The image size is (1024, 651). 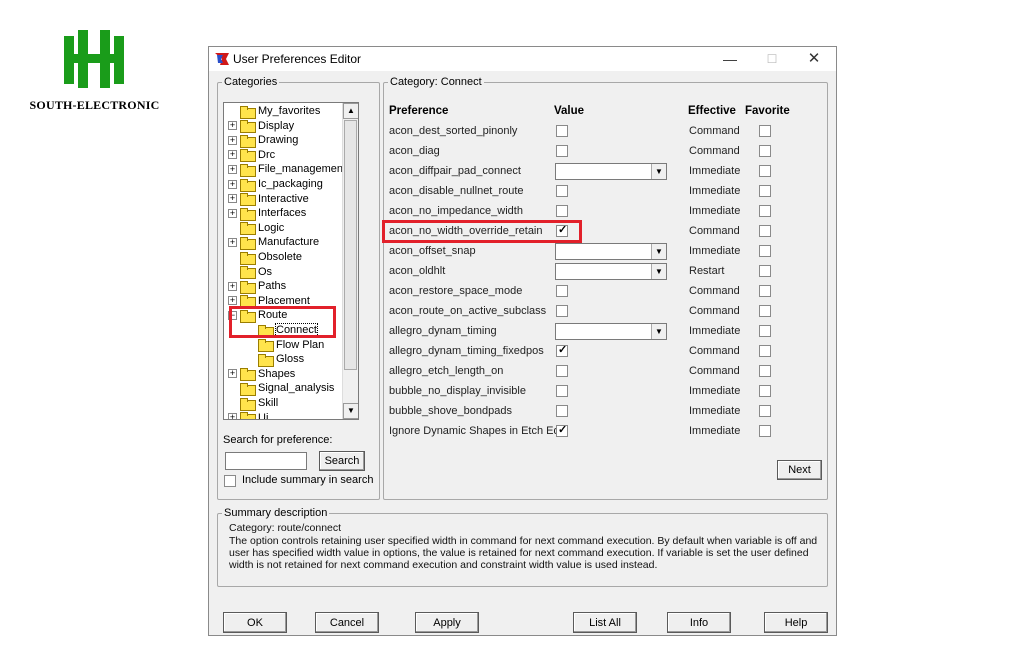 What do you see at coordinates (222, 59) in the screenshot?
I see `app-icon` at bounding box center [222, 59].